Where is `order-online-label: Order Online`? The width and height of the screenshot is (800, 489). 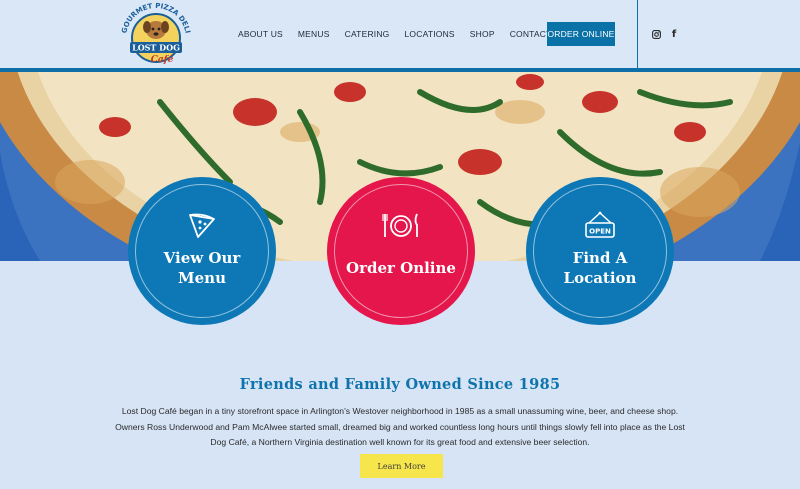 order-online-label: Order Online is located at coordinates (401, 268).